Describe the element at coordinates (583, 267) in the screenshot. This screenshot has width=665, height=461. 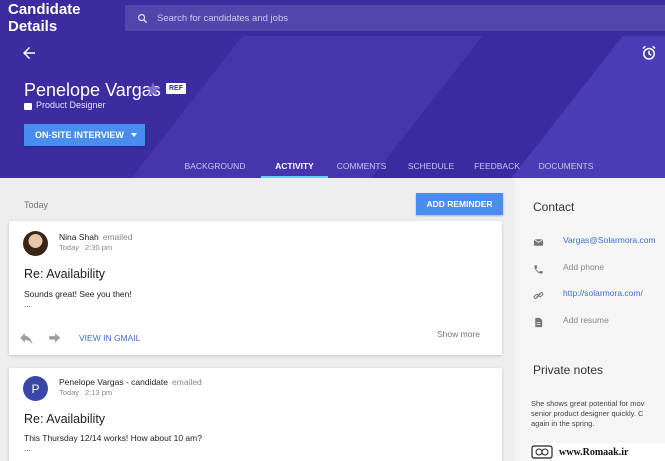
I see `add-phone-field: Add phone` at that location.